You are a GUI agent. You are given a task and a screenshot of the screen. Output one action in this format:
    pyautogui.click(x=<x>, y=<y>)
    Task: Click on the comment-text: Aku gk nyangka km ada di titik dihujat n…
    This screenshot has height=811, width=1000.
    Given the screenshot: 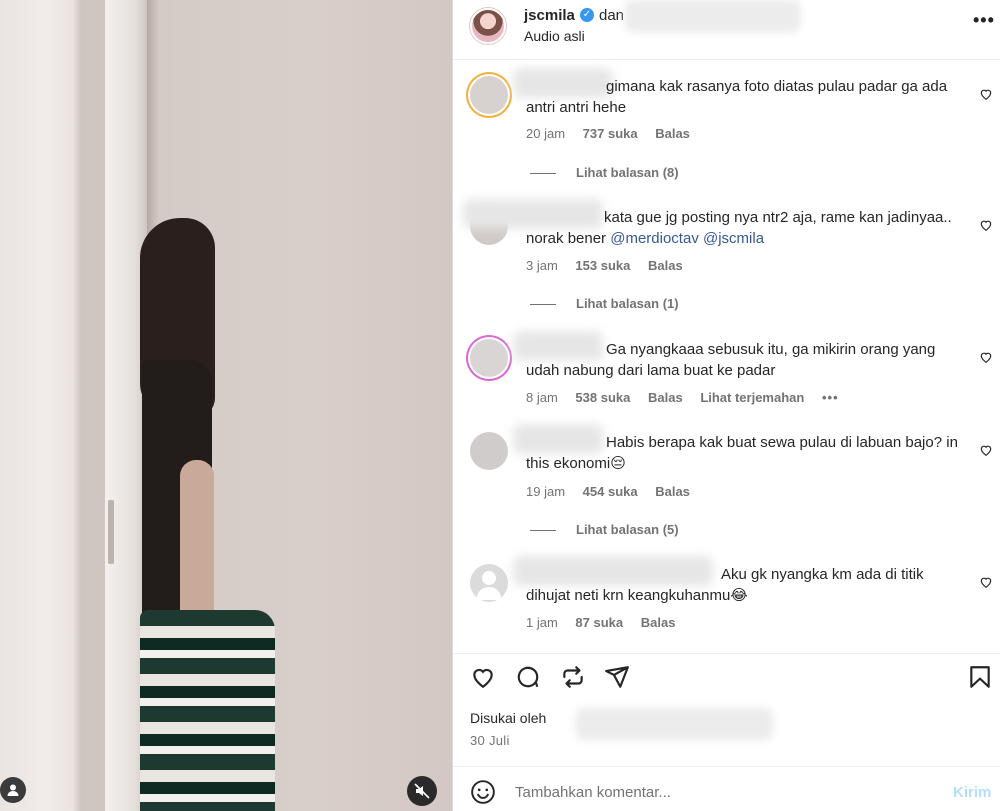 What is the action you would take?
    pyautogui.click(x=725, y=585)
    